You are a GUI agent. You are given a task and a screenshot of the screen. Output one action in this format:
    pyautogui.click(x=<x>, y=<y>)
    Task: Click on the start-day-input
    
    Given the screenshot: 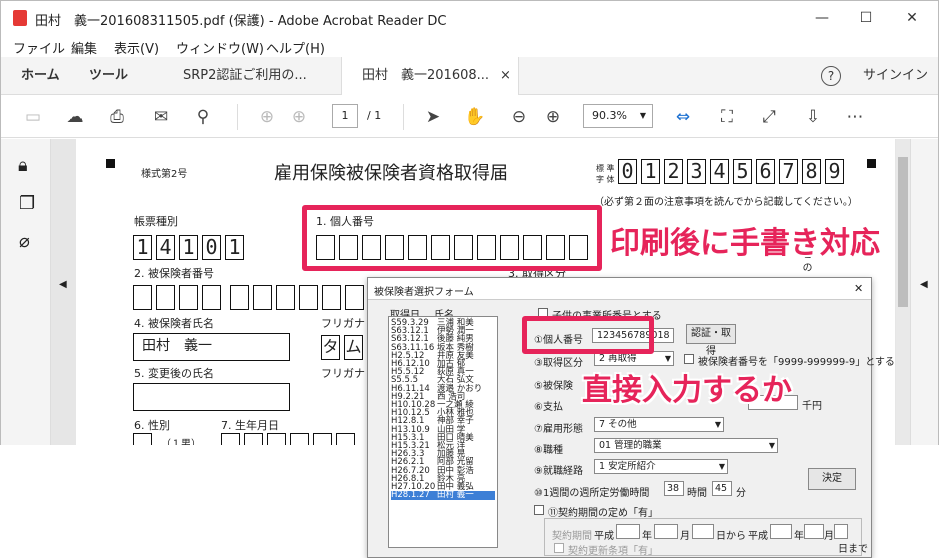 What is the action you would take?
    pyautogui.click(x=703, y=531)
    